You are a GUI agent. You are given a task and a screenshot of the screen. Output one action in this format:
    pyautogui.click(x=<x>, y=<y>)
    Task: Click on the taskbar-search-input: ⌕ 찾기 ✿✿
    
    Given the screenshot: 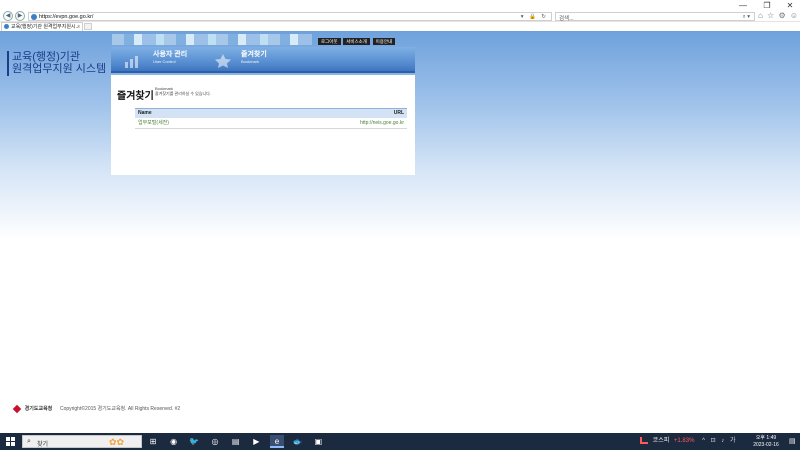 What is the action you would take?
    pyautogui.click(x=82, y=441)
    